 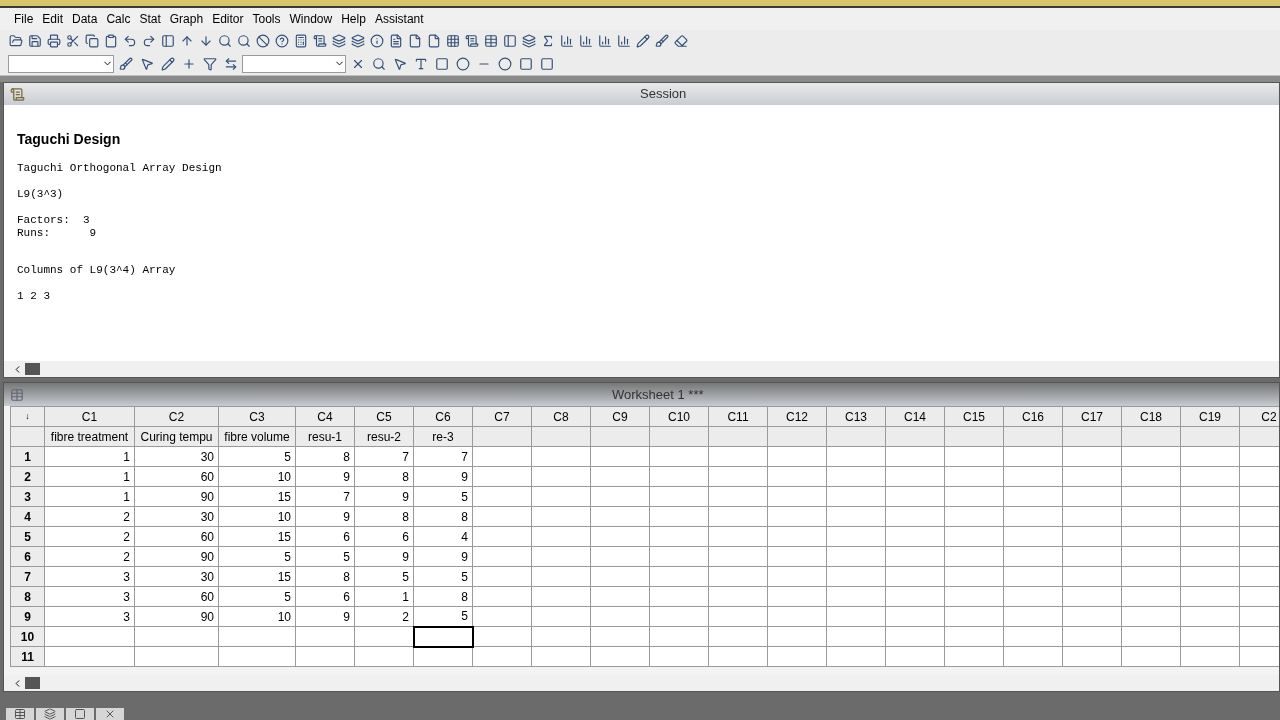 I want to click on session-output-line: Runs: 9, so click(x=57, y=233).